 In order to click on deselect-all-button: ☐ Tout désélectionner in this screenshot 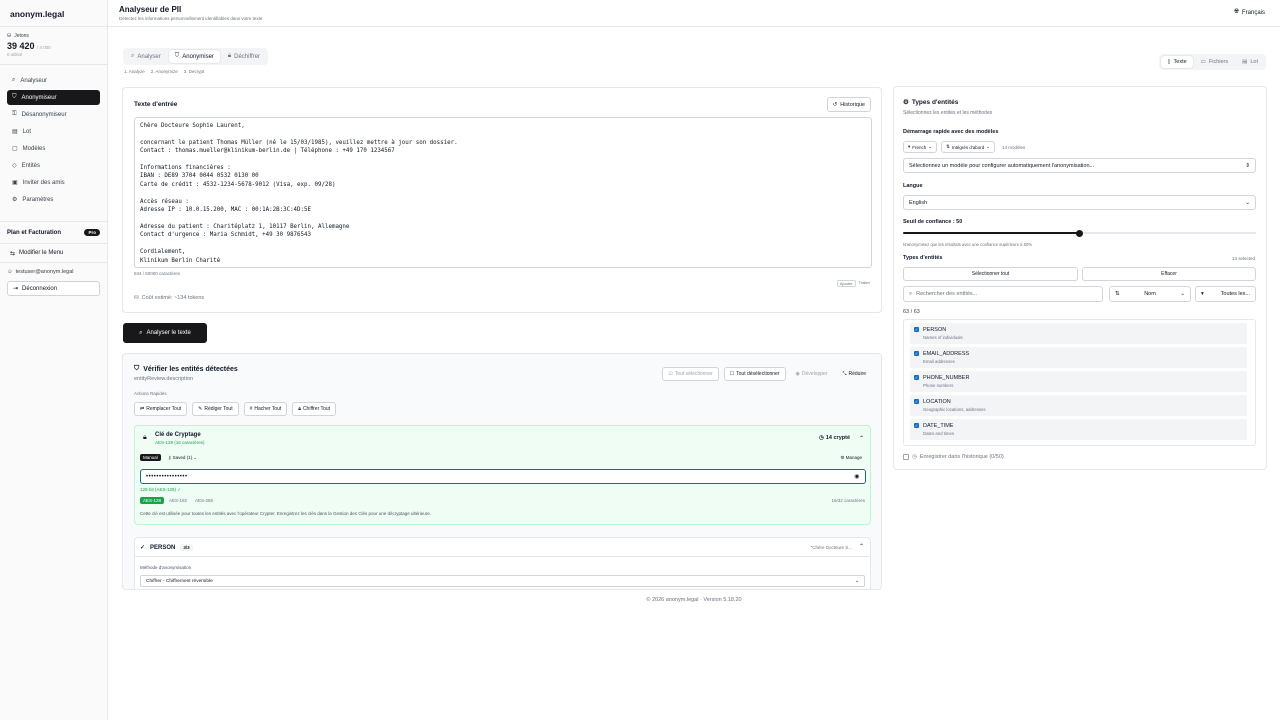, I will do `click(754, 374)`.